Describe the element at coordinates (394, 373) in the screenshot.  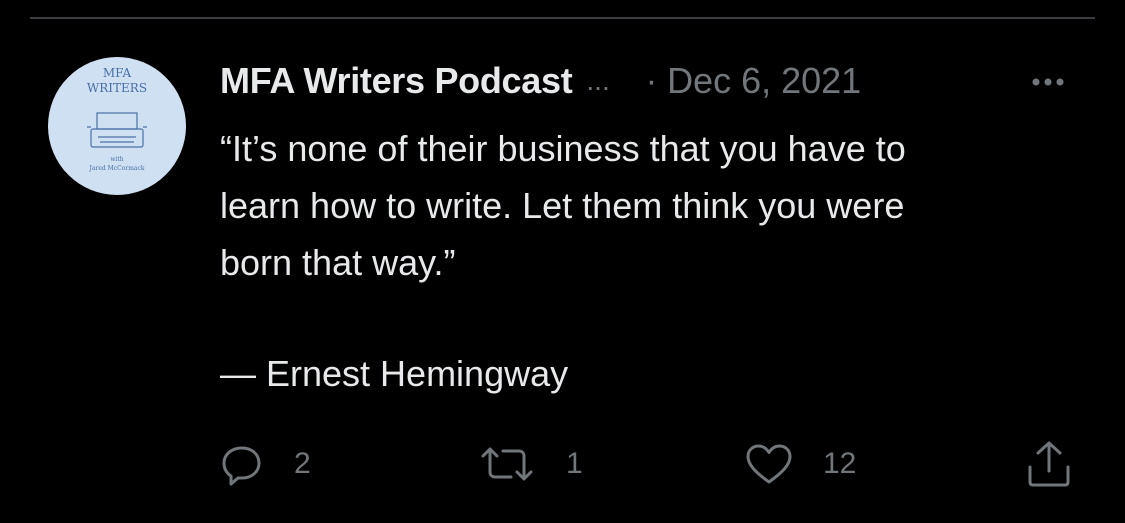
I see `tweet-attribution: — Ernest Hemingway` at that location.